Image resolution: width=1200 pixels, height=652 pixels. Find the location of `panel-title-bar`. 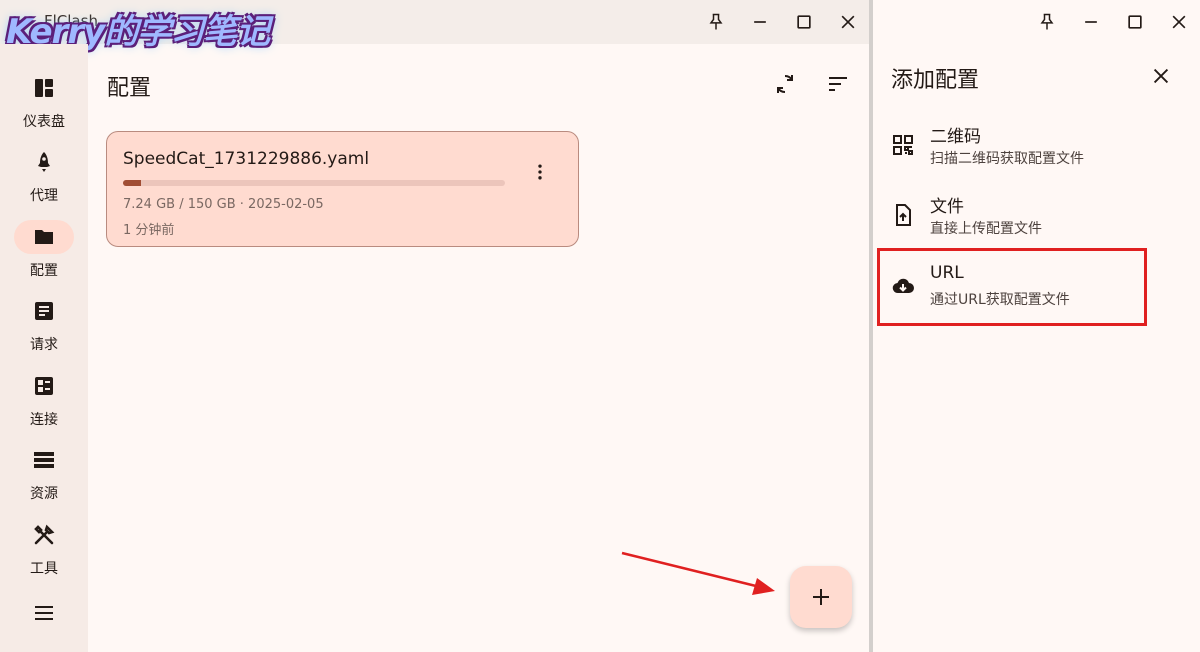

panel-title-bar is located at coordinates (1036, 22).